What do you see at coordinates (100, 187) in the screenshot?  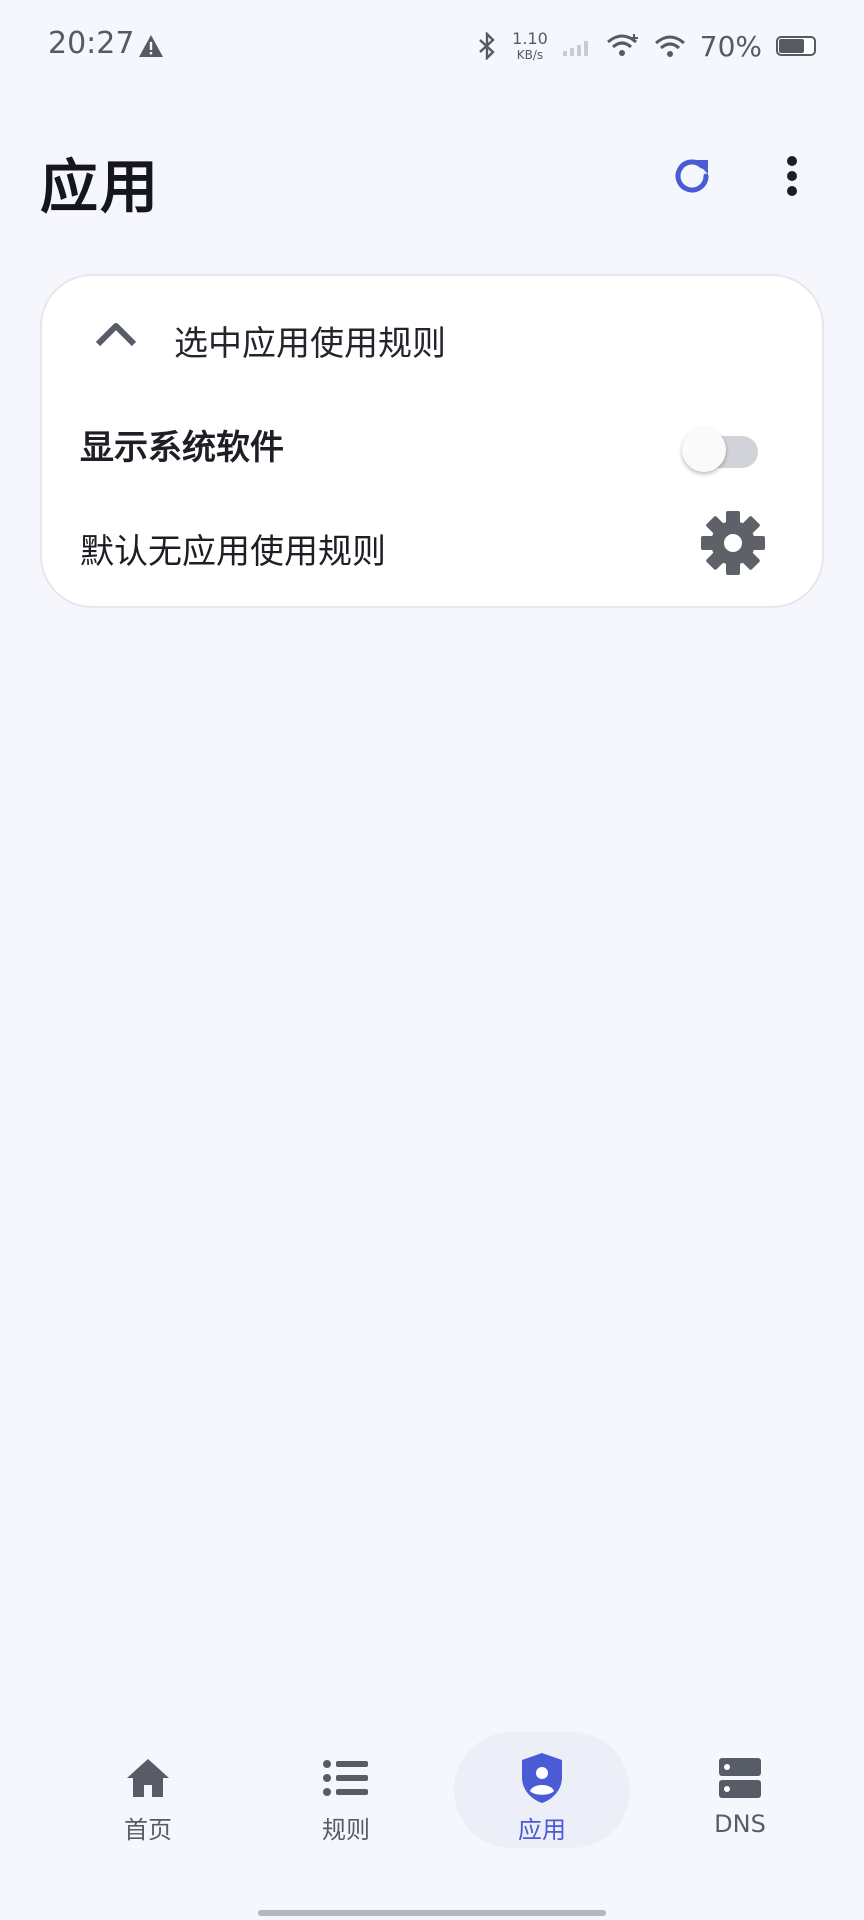 I see `page-title: 应用` at bounding box center [100, 187].